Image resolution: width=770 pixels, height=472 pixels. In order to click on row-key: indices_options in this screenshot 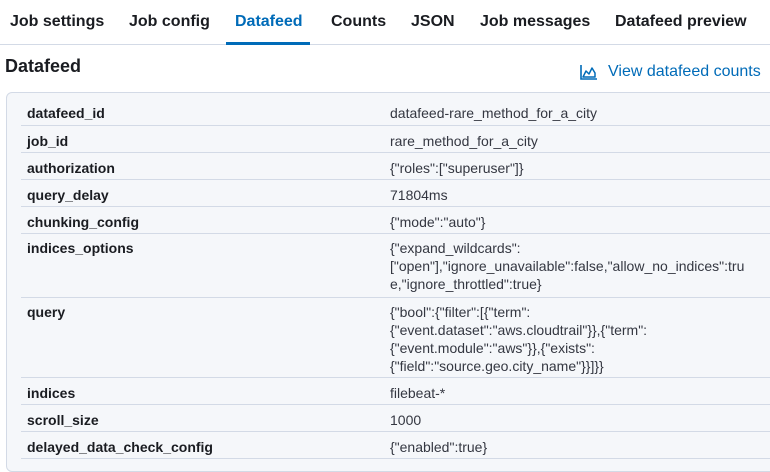, I will do `click(80, 248)`.